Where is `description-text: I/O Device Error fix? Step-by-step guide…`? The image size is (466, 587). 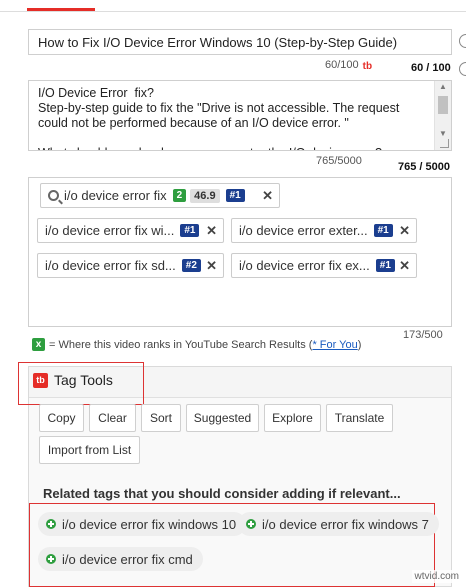 description-text: I/O Device Error fix? Step-by-step guide… is located at coordinates (240, 115).